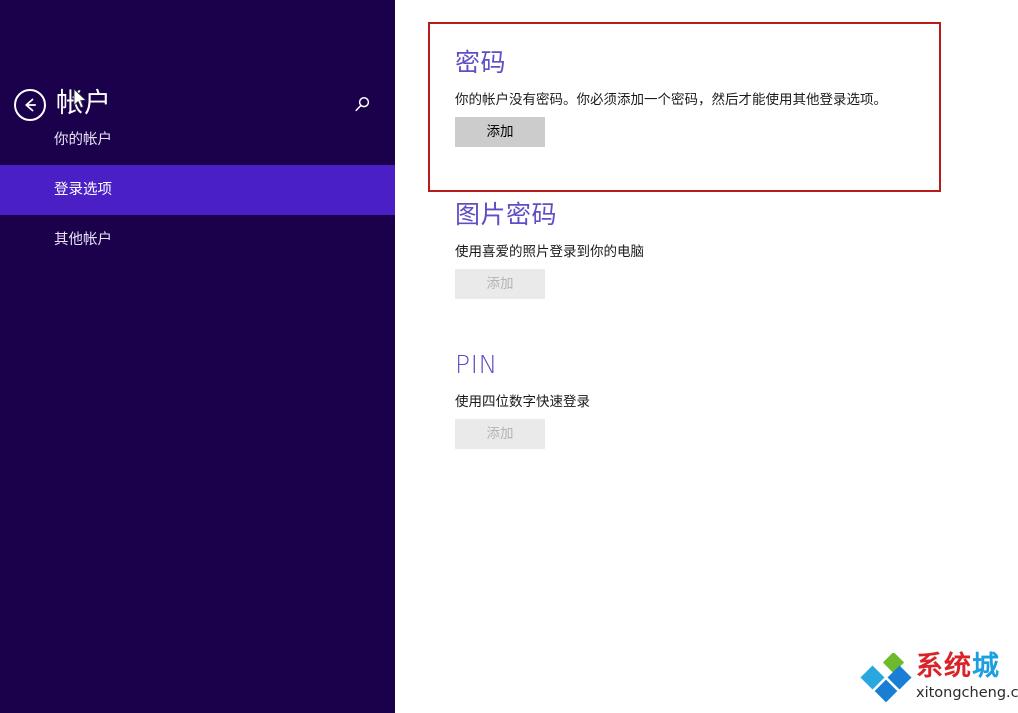  What do you see at coordinates (549, 252) in the screenshot?
I see `section-description: 使用喜爱的照片登录到你的电脑` at bounding box center [549, 252].